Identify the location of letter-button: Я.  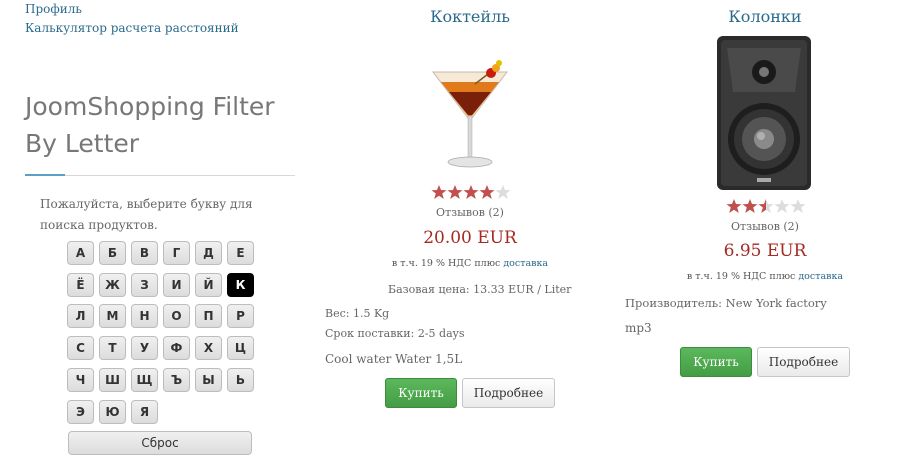
(144, 411).